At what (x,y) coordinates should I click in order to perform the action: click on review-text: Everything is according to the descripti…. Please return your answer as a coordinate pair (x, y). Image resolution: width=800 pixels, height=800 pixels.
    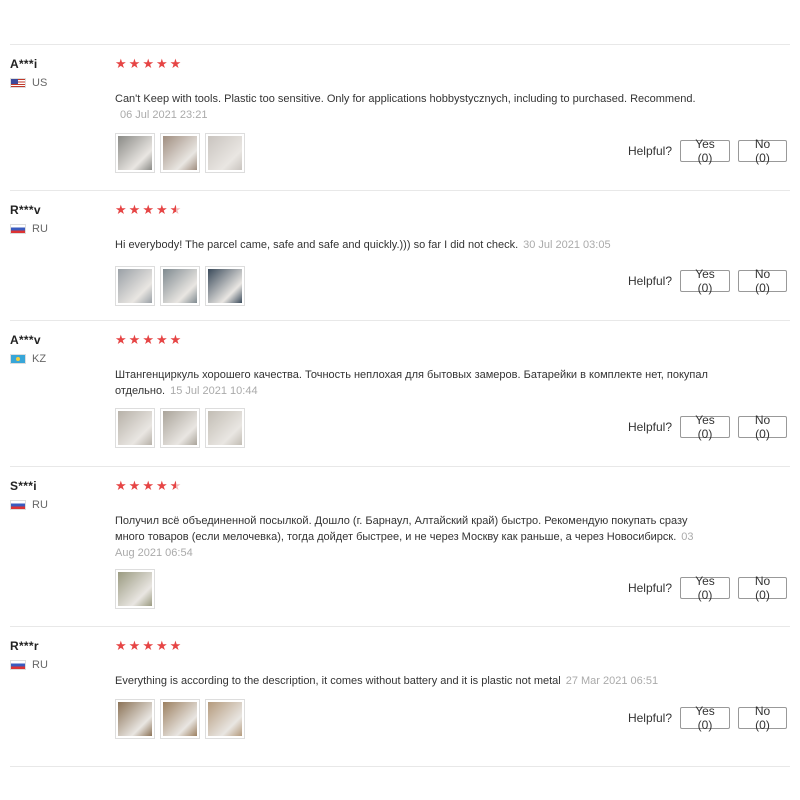
    Looking at the image, I should click on (415, 681).